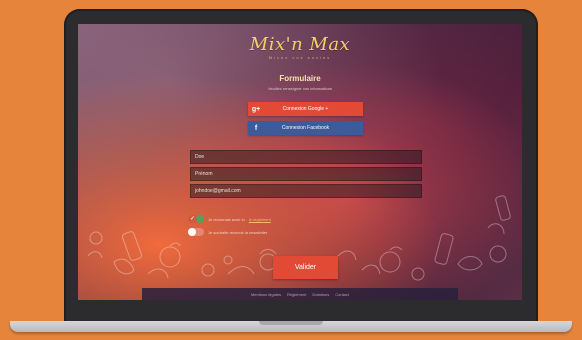  I want to click on facebook-login-label: Connexion Facebook, so click(305, 128).